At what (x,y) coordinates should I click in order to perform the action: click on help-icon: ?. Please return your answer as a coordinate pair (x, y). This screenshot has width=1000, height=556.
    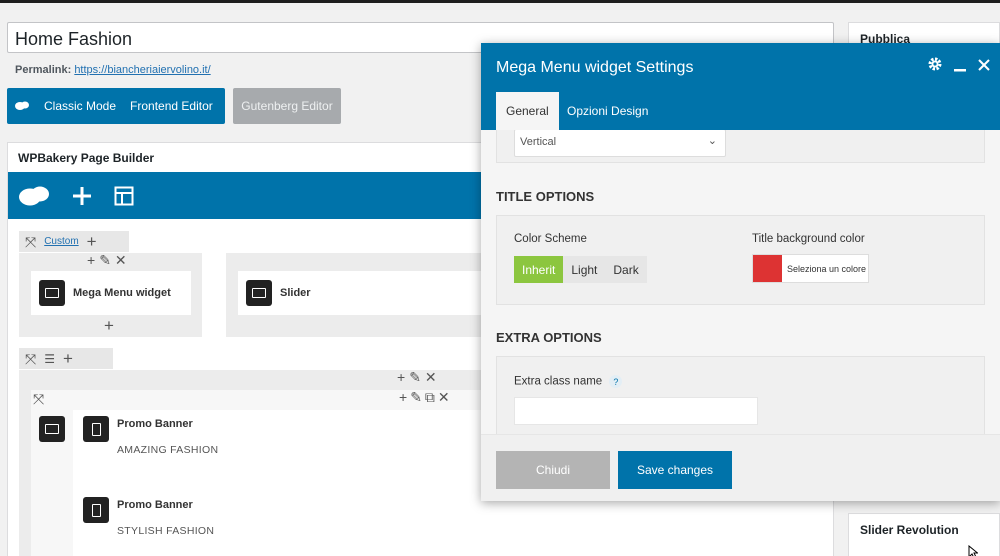
    Looking at the image, I should click on (616, 381).